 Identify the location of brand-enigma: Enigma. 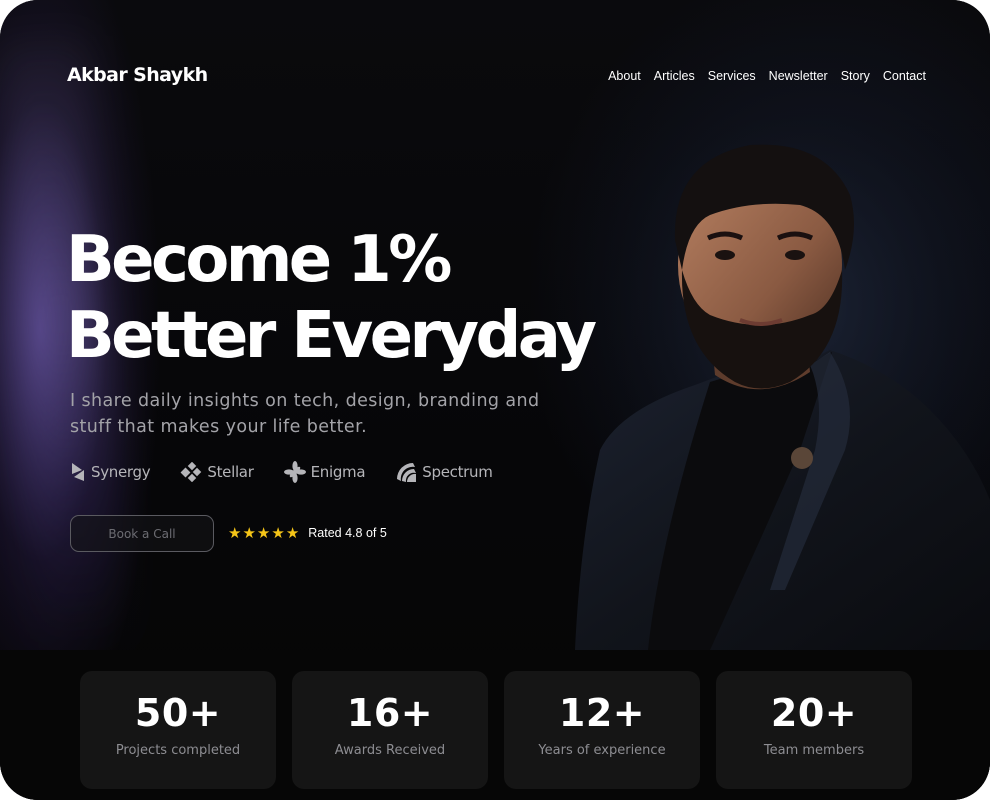
(324, 472).